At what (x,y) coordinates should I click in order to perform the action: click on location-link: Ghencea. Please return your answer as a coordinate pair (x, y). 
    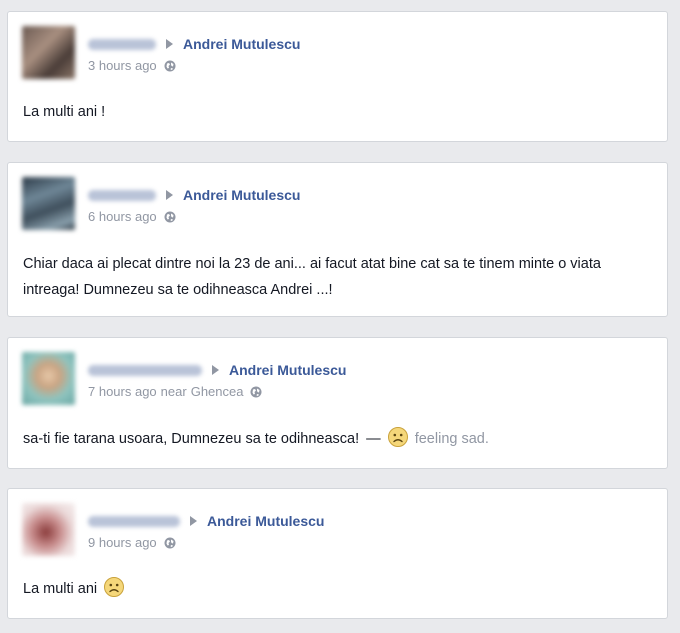
    Looking at the image, I should click on (217, 391).